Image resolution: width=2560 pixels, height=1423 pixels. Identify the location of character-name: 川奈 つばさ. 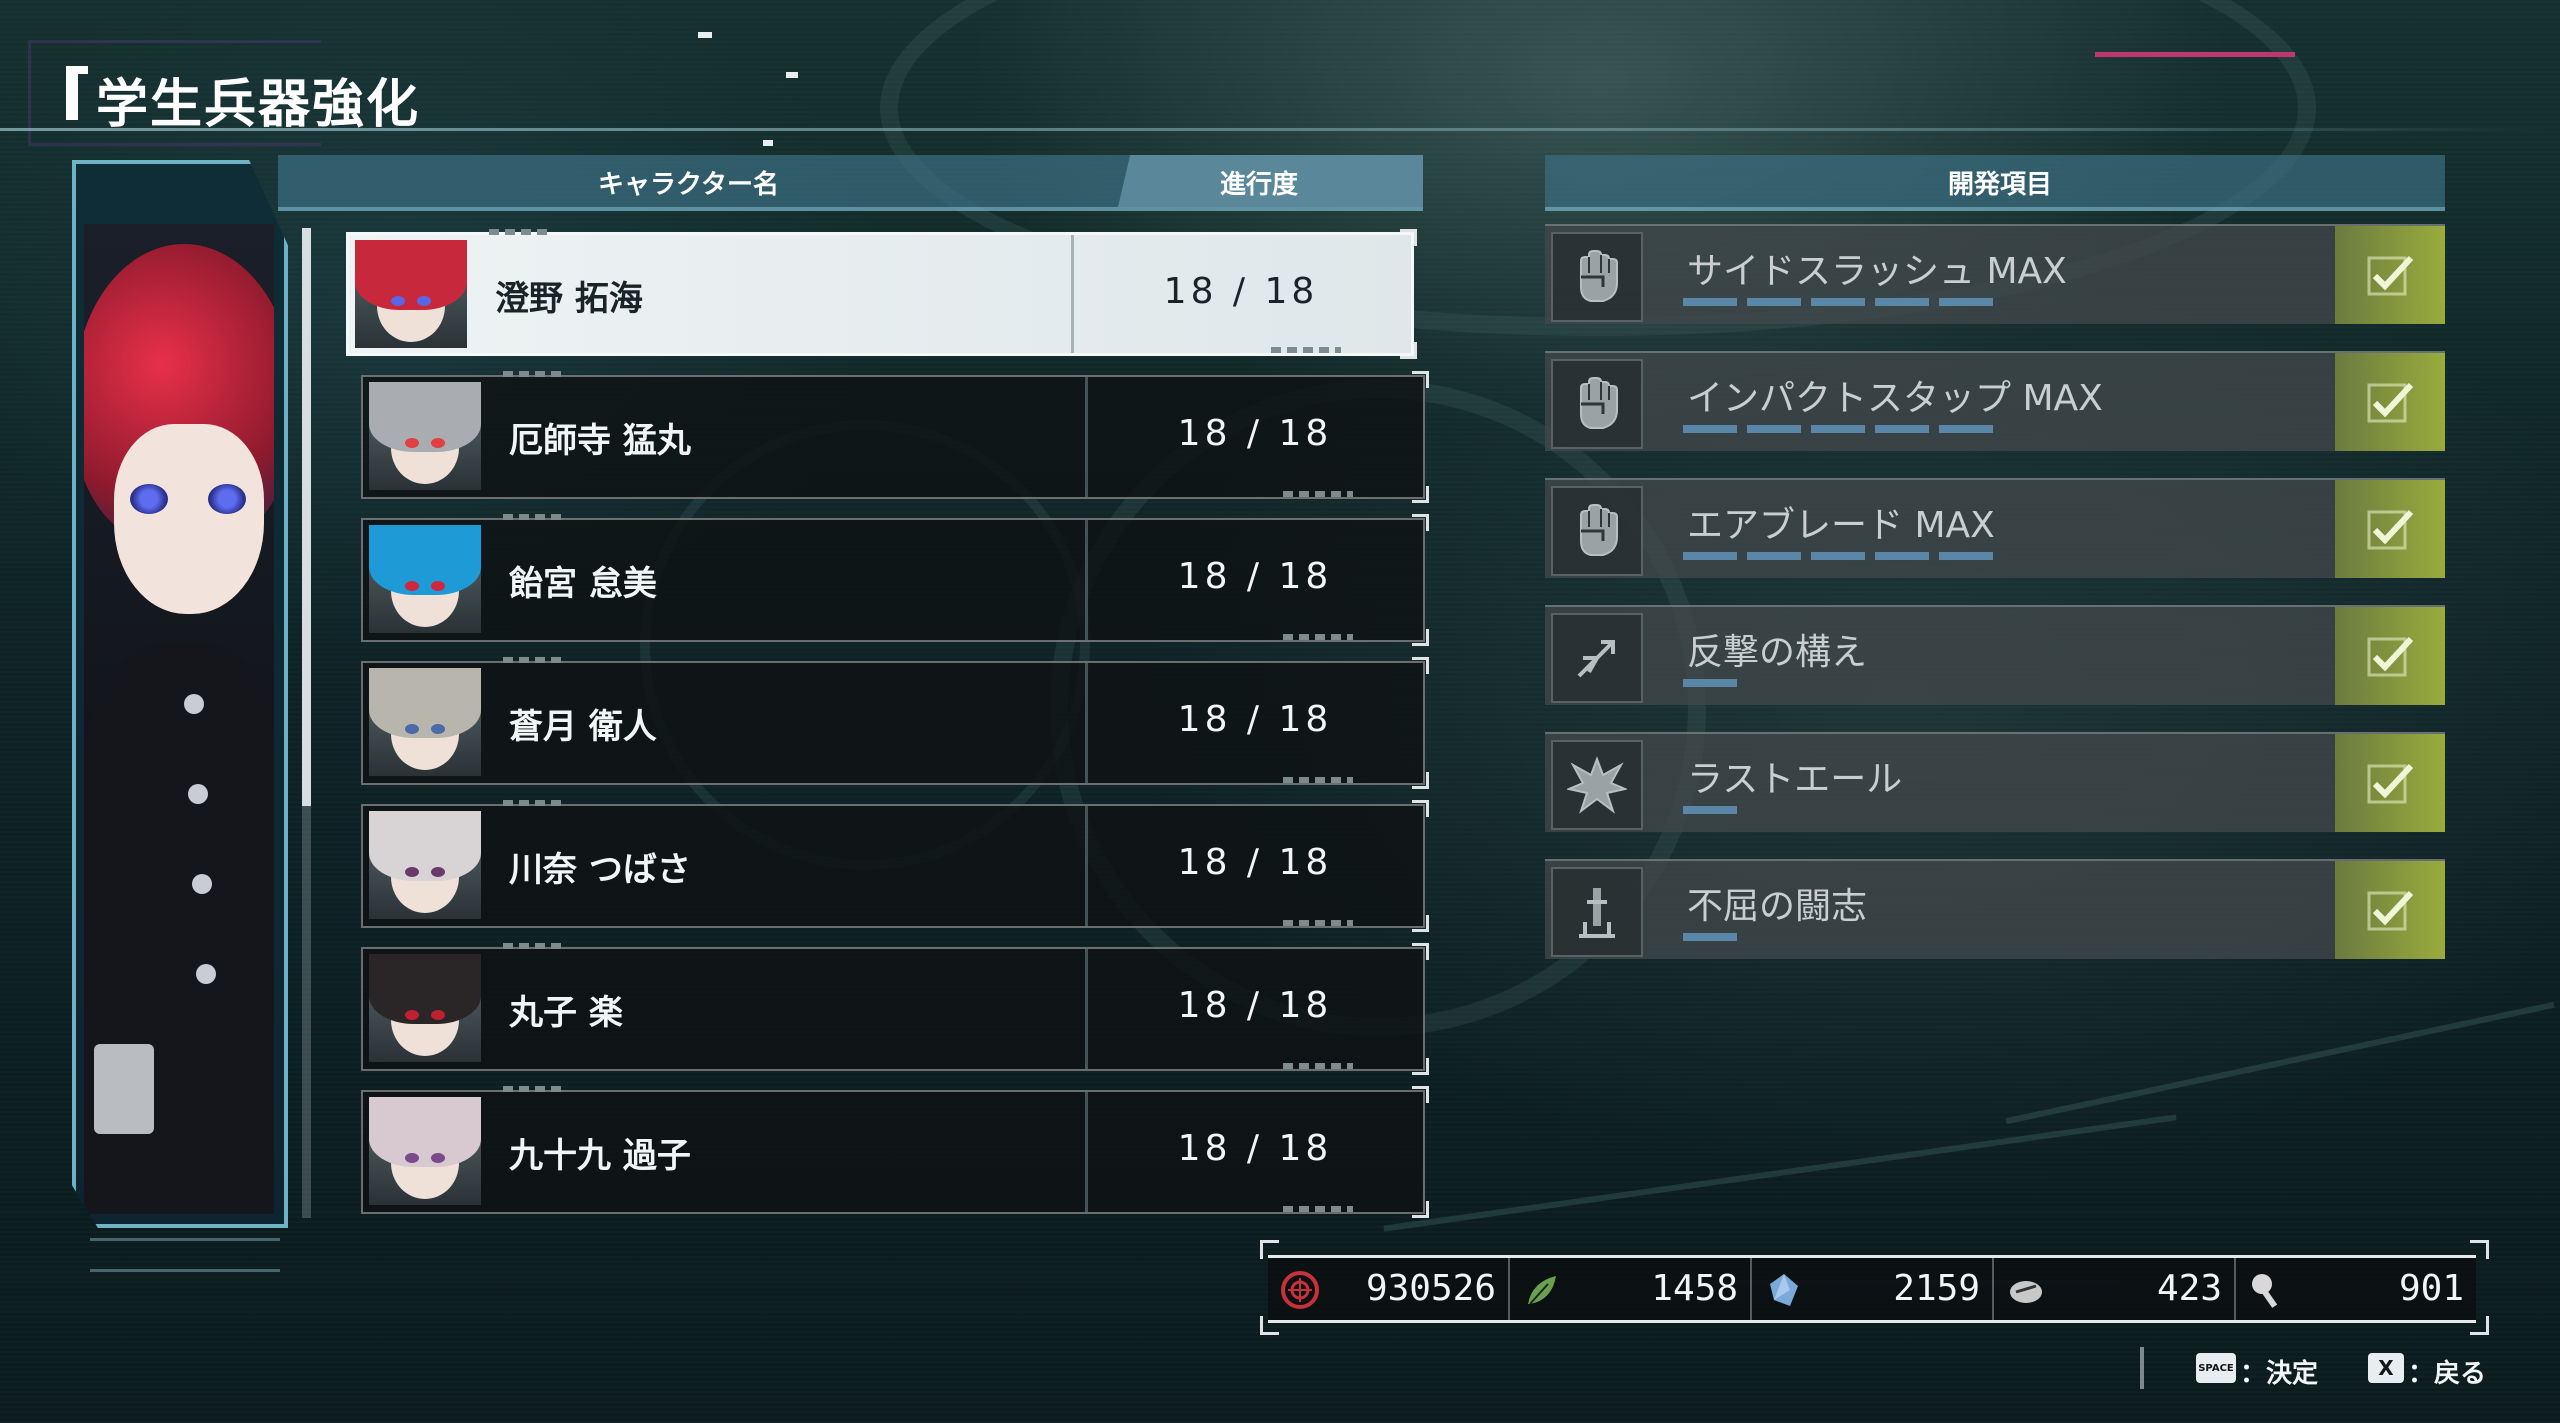
(600, 870).